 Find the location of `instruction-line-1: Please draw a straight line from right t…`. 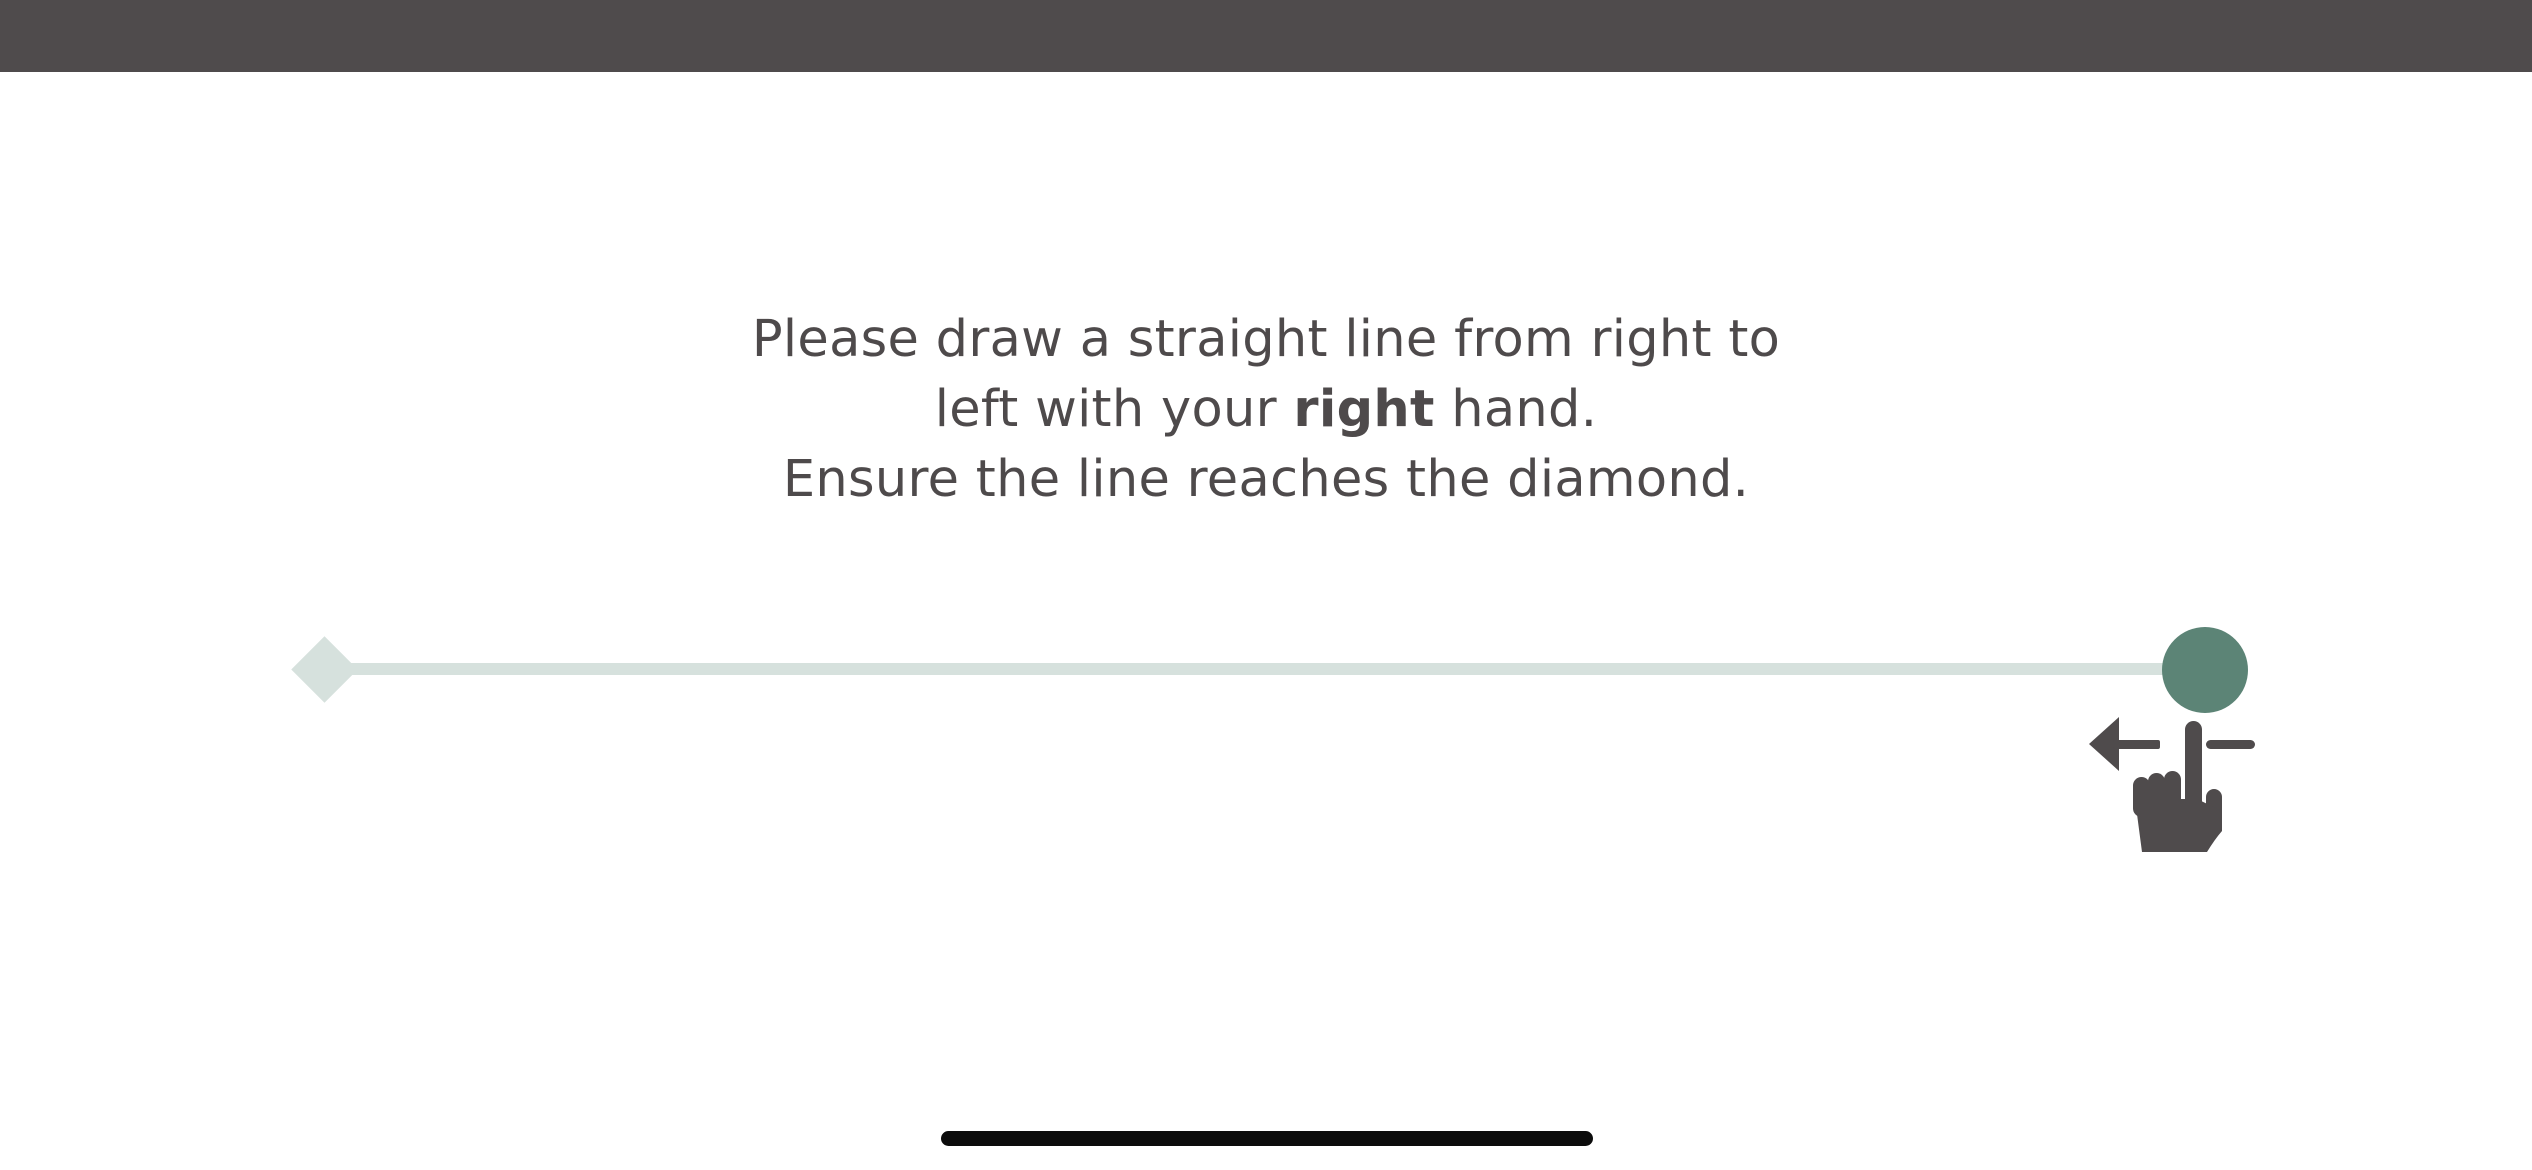

instruction-line-1: Please draw a straight line from right t… is located at coordinates (1266, 339).